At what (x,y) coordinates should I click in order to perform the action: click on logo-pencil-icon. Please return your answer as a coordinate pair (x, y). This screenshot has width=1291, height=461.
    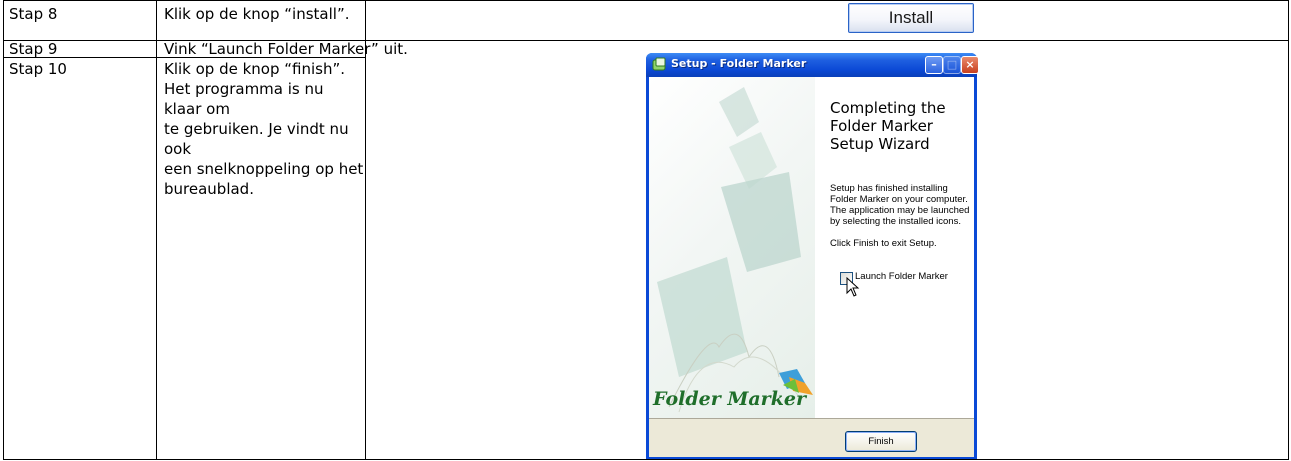
    Looking at the image, I should click on (796, 382).